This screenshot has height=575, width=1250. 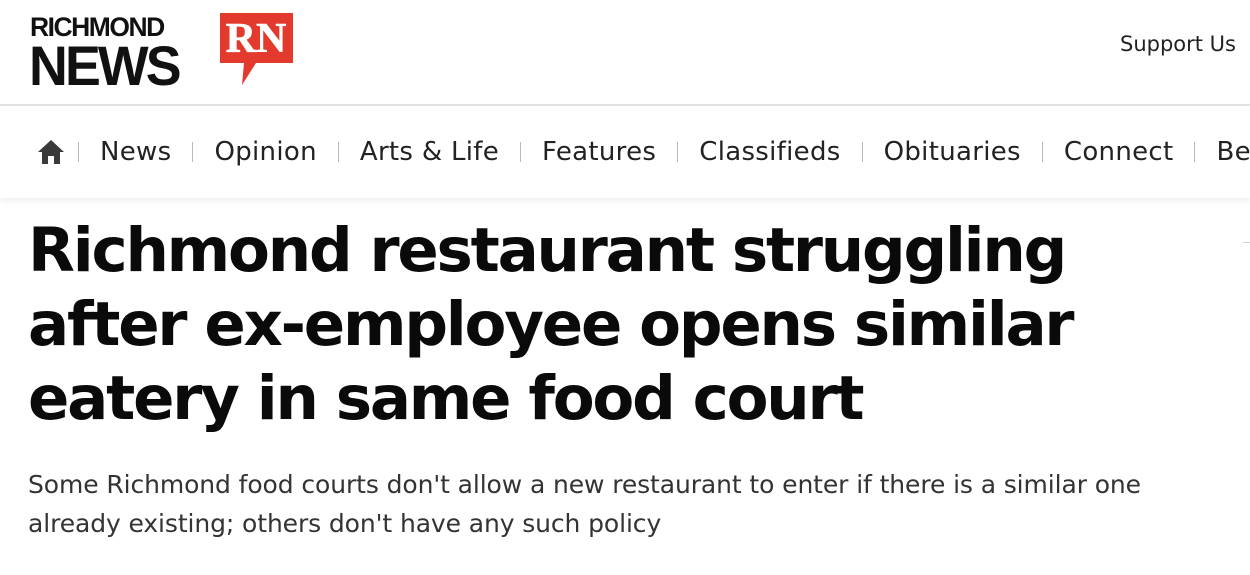 I want to click on support-us-link: Support Us, so click(x=1178, y=44).